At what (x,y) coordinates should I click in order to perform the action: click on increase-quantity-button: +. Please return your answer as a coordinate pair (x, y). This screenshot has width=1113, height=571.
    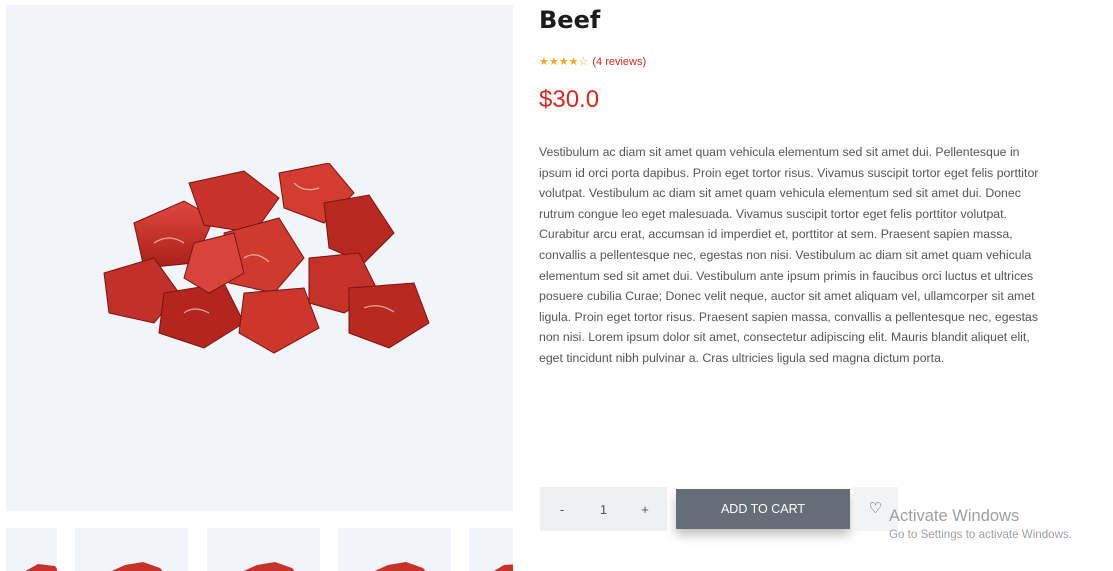
    Looking at the image, I should click on (645, 509).